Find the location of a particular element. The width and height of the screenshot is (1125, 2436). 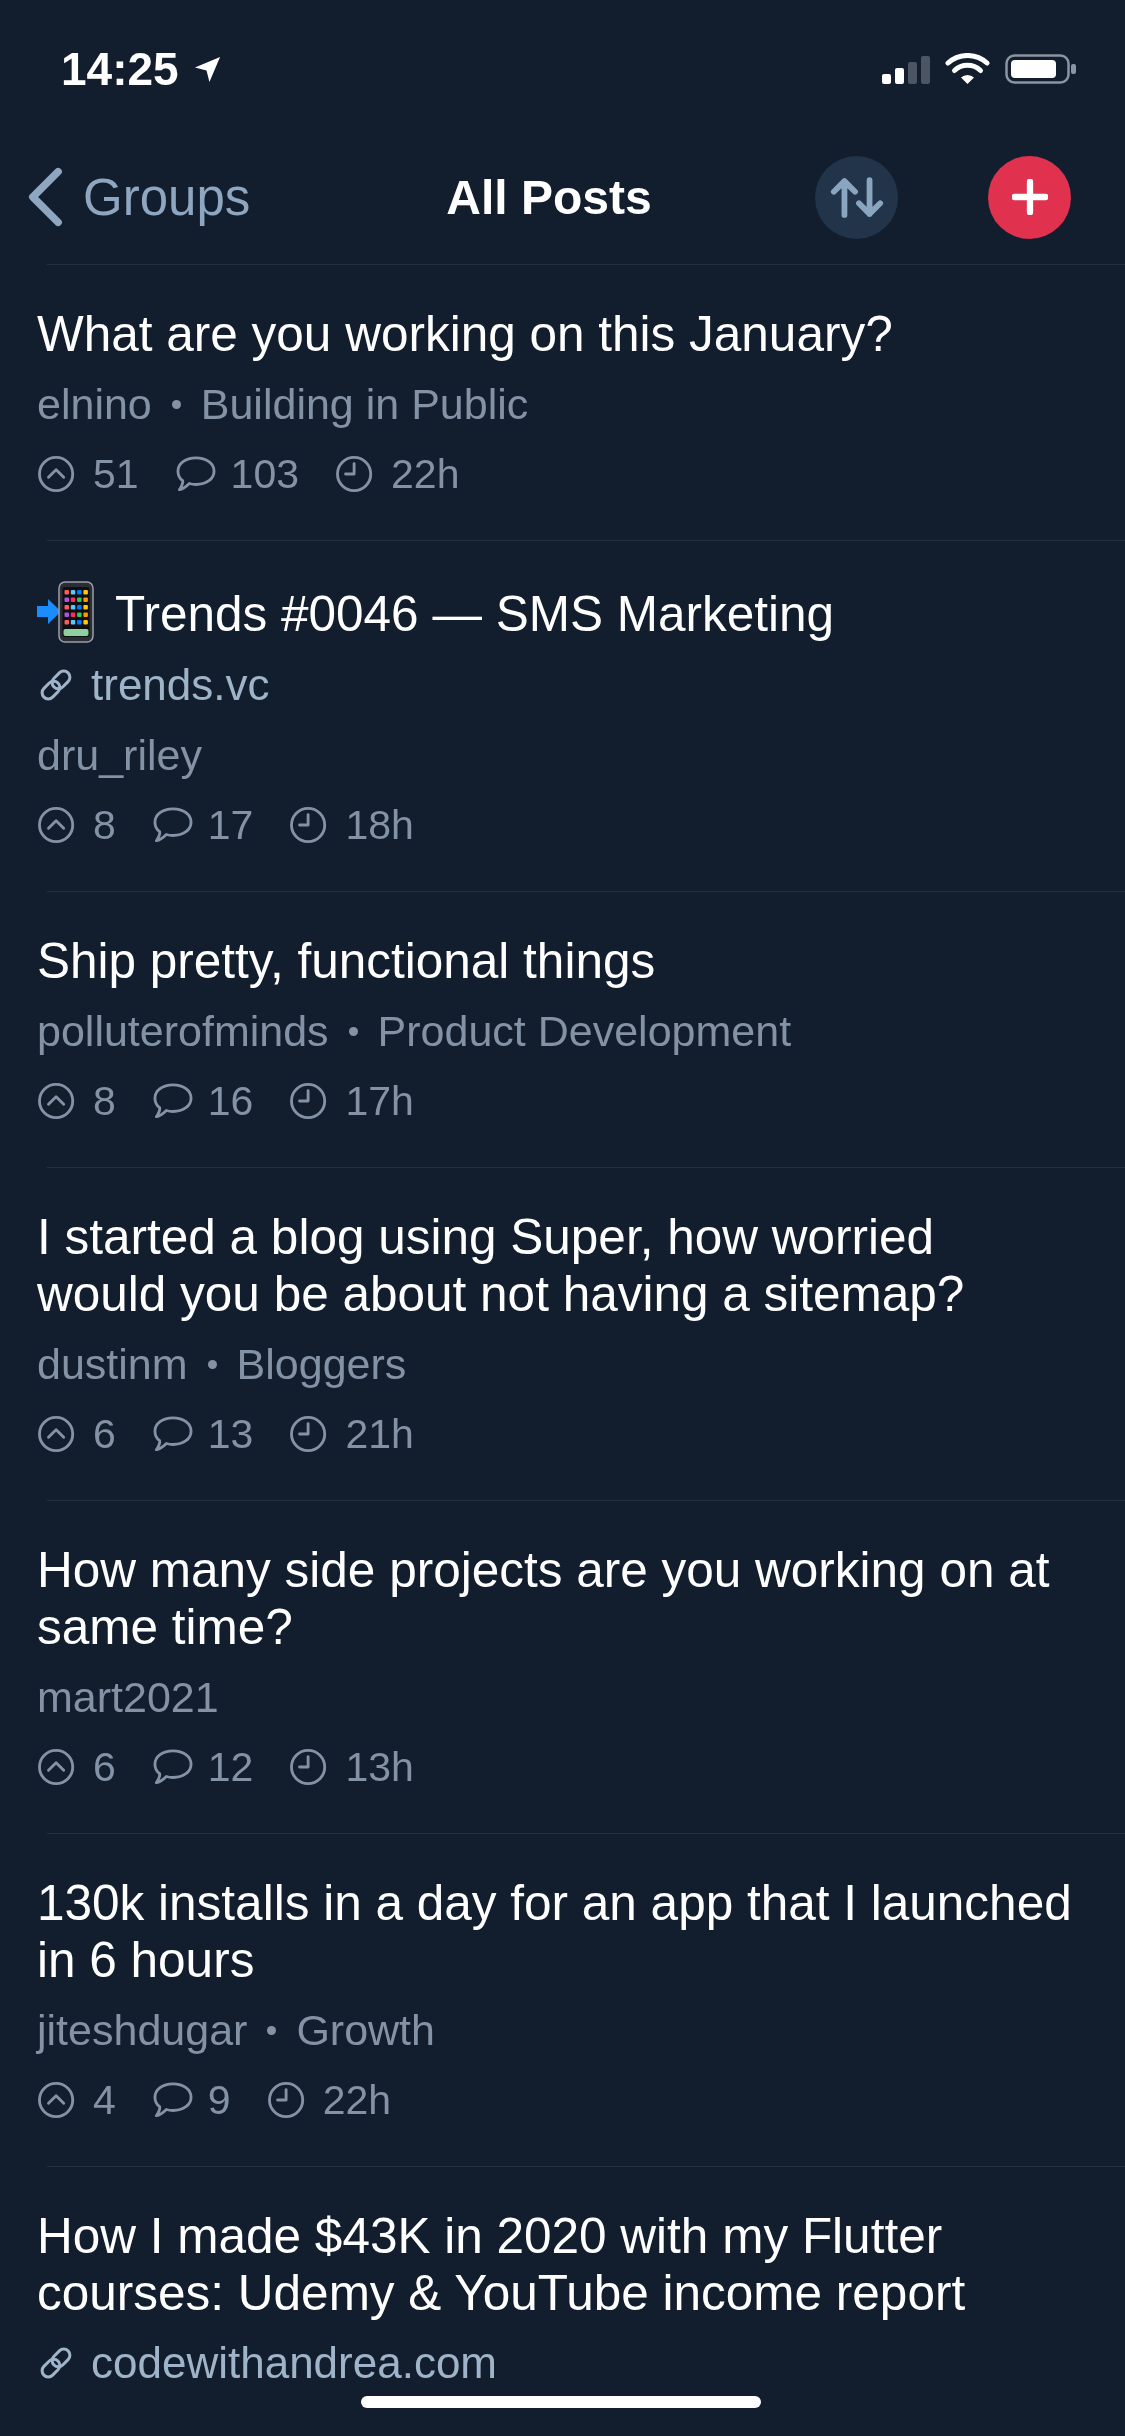

location-arrow-icon is located at coordinates (207, 69).